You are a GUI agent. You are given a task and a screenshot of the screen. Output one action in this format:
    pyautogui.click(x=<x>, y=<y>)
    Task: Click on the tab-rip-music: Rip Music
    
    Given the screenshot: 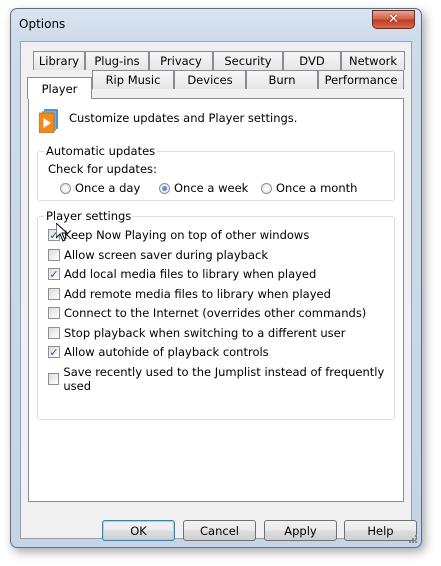 What is the action you would take?
    pyautogui.click(x=133, y=79)
    